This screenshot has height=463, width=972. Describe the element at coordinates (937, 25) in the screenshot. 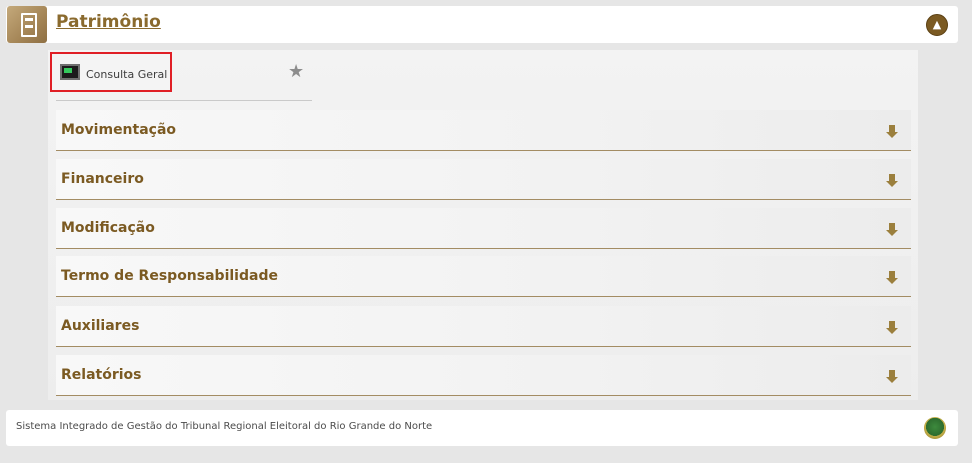

I see `arrow-up-circle-icon: ▲` at that location.